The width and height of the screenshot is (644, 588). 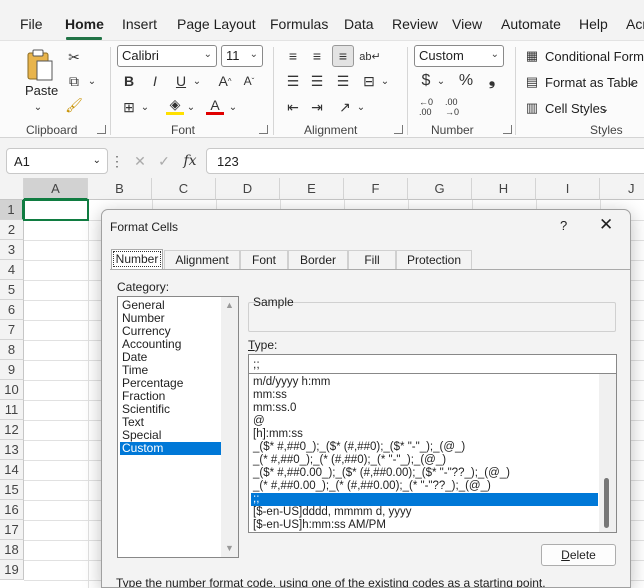 What do you see at coordinates (74, 81) in the screenshot?
I see `copy-icon: ⧉` at bounding box center [74, 81].